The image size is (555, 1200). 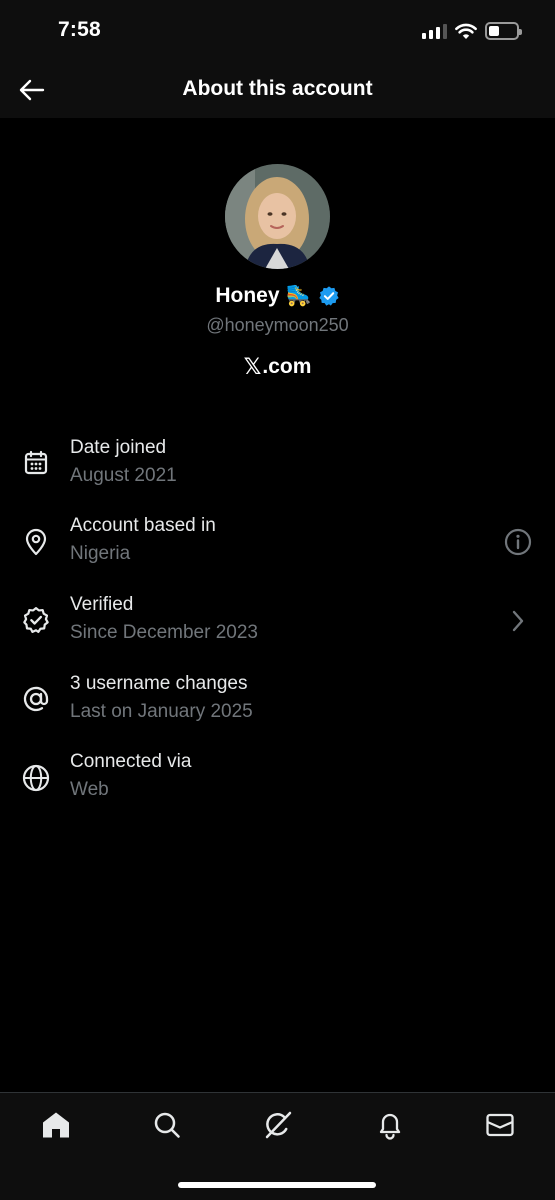 What do you see at coordinates (161, 711) in the screenshot?
I see `info-subtitle: Last on January 2025` at bounding box center [161, 711].